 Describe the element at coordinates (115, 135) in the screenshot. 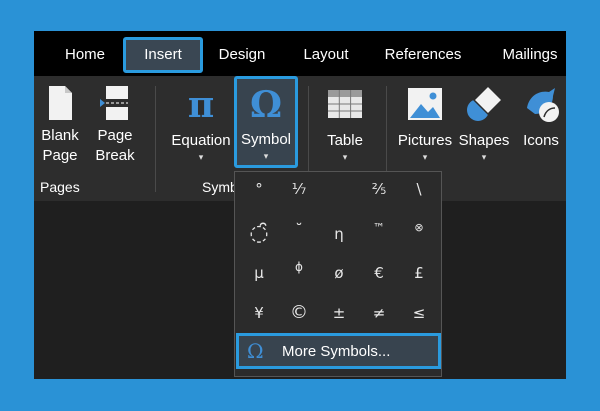

I see `page-break-label-line1: Page` at that location.